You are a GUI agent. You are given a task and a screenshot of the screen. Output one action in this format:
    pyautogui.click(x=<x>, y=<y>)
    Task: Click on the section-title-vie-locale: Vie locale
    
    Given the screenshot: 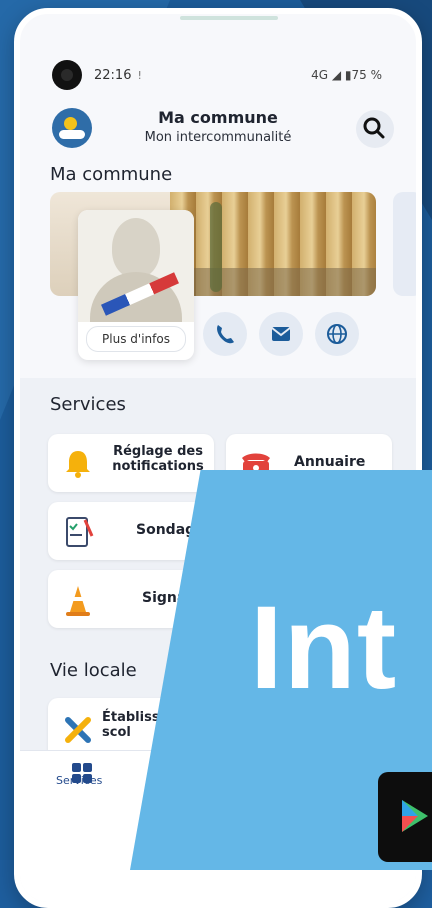 What is the action you would take?
    pyautogui.click(x=93, y=670)
    